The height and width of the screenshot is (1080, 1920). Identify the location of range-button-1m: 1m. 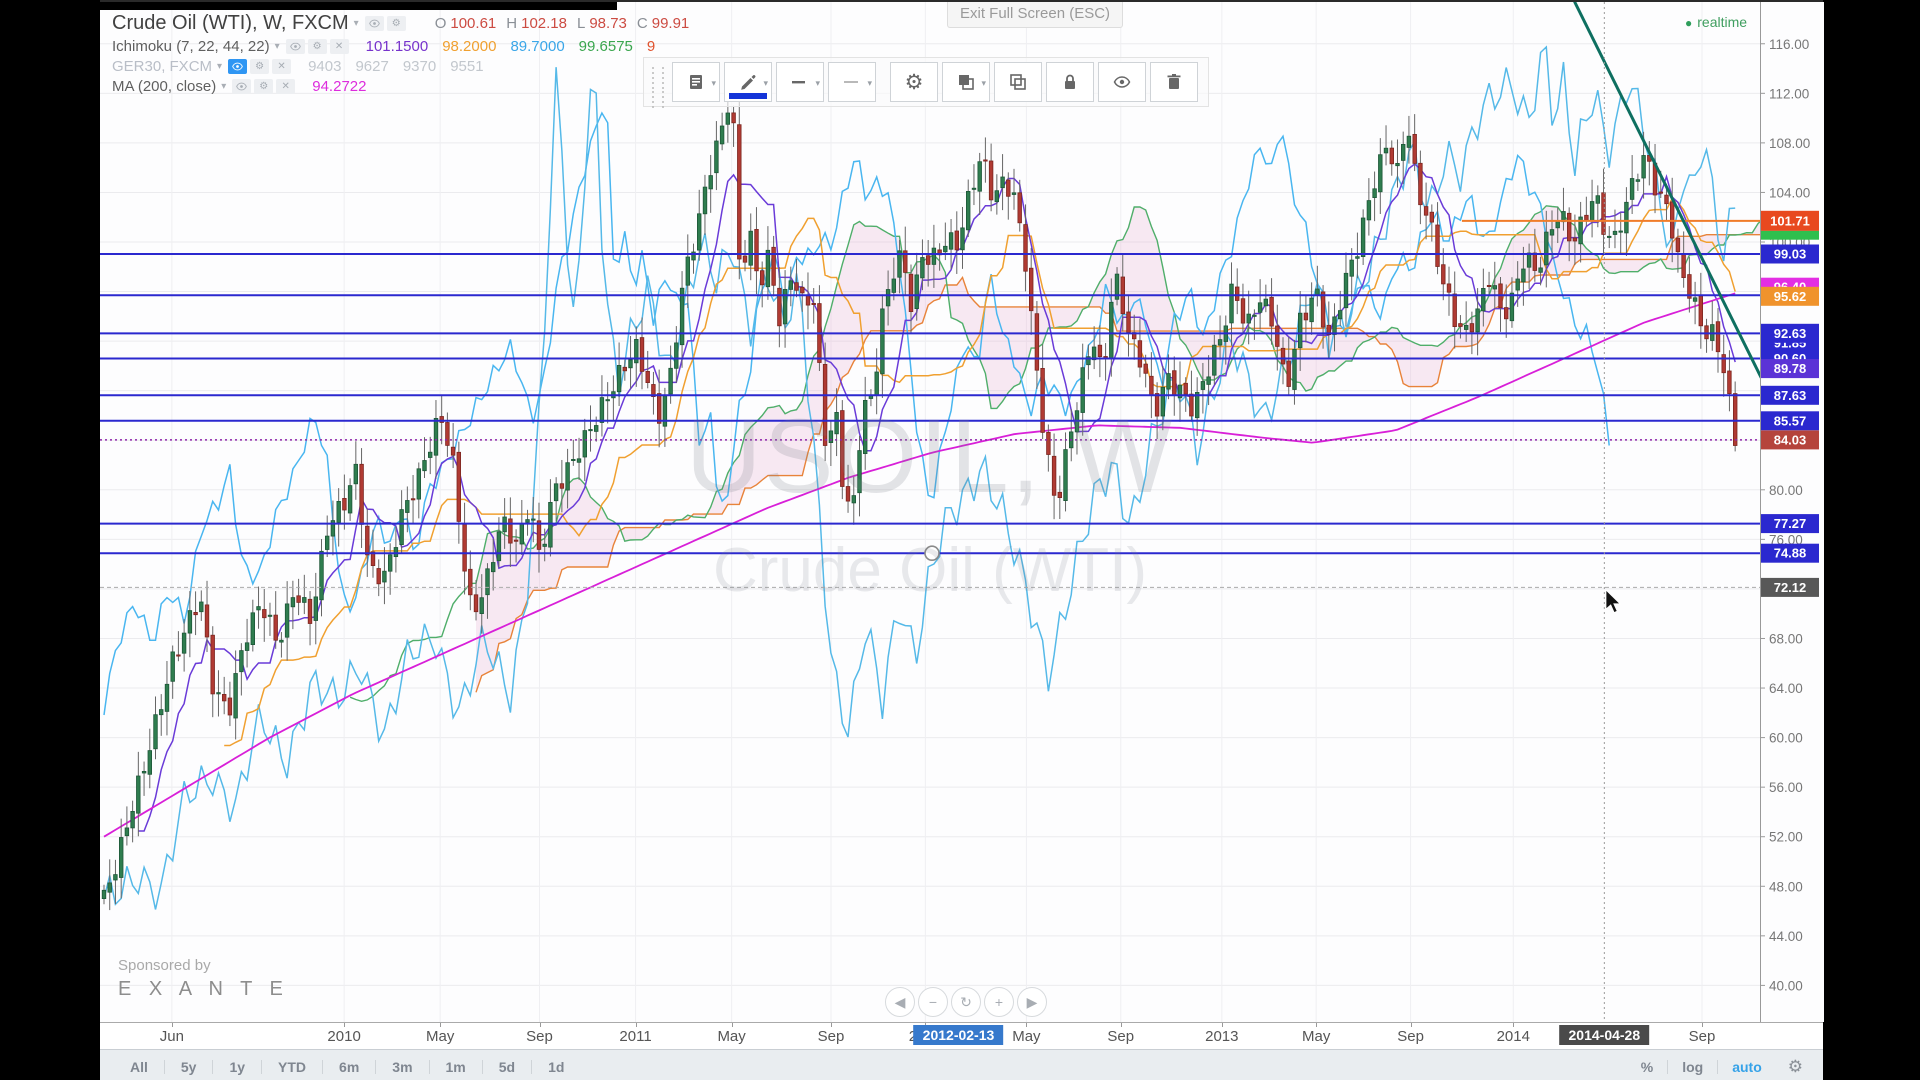
(456, 1067).